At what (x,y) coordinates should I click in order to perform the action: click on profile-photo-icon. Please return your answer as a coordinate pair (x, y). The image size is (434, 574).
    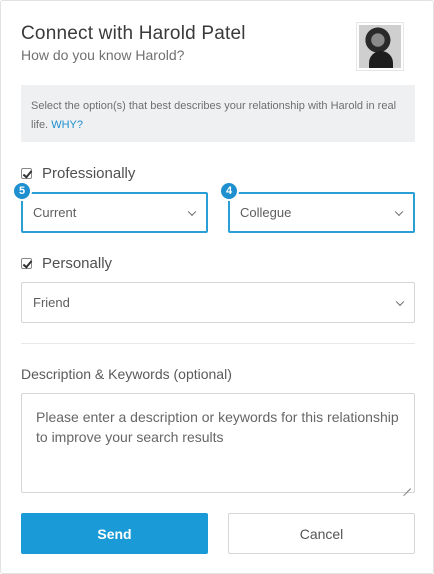
    Looking at the image, I should click on (380, 46).